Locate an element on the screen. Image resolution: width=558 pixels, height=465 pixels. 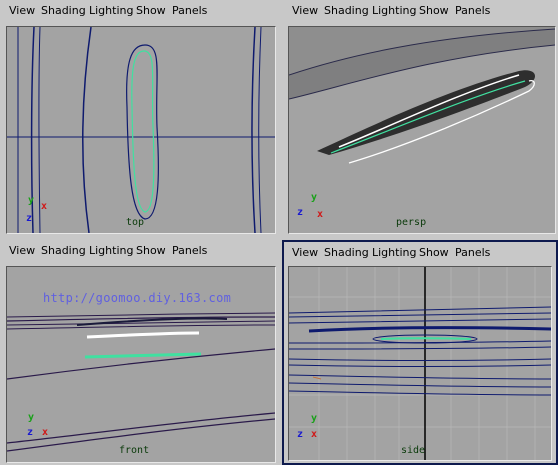
scene-wireframe is located at coordinates (422, 95).